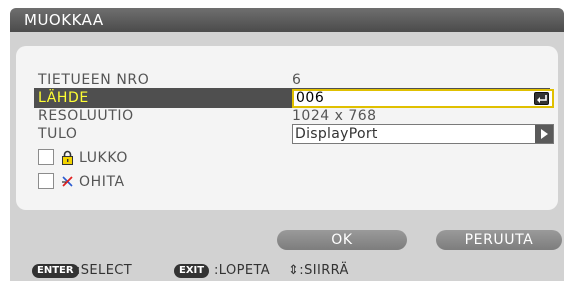 The image size is (574, 281). Describe the element at coordinates (104, 270) in the screenshot. I see `enter-hint: :SELECT` at that location.